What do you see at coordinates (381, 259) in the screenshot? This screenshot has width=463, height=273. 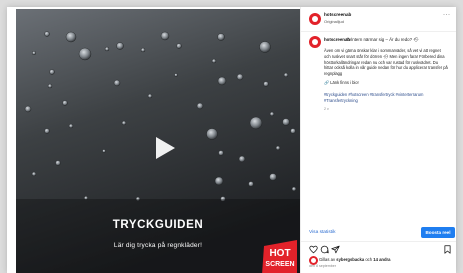 I see `likes-others: 14 andra` at bounding box center [381, 259].